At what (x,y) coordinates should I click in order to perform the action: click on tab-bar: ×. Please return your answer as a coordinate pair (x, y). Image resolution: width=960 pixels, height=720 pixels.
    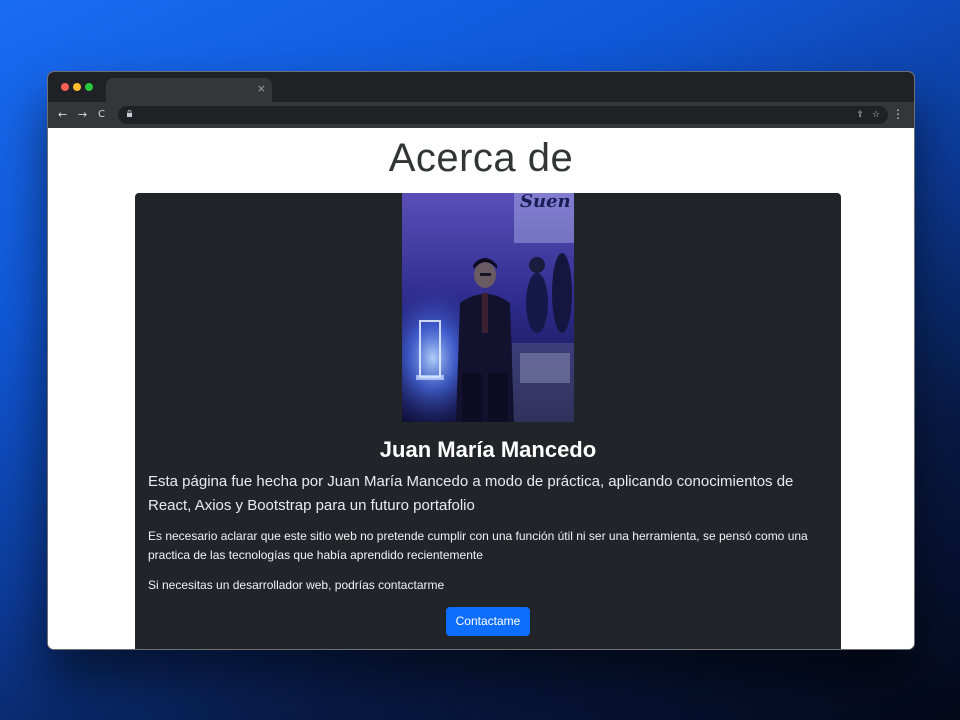
    Looking at the image, I should click on (481, 87).